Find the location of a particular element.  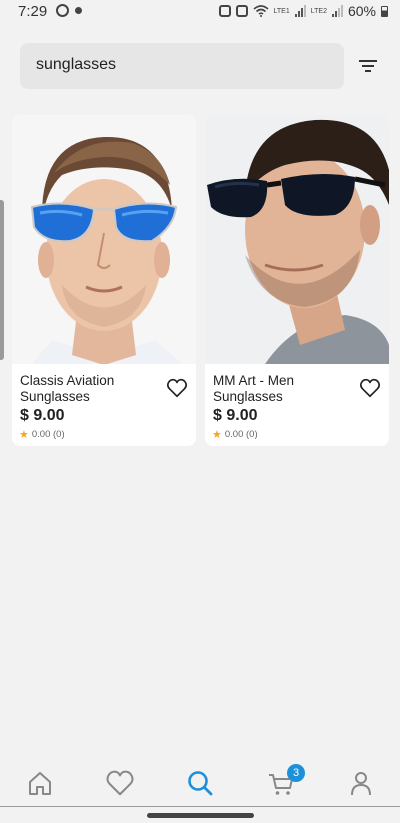

product-title: MM Art - Men Sunglasses is located at coordinates (254, 388).